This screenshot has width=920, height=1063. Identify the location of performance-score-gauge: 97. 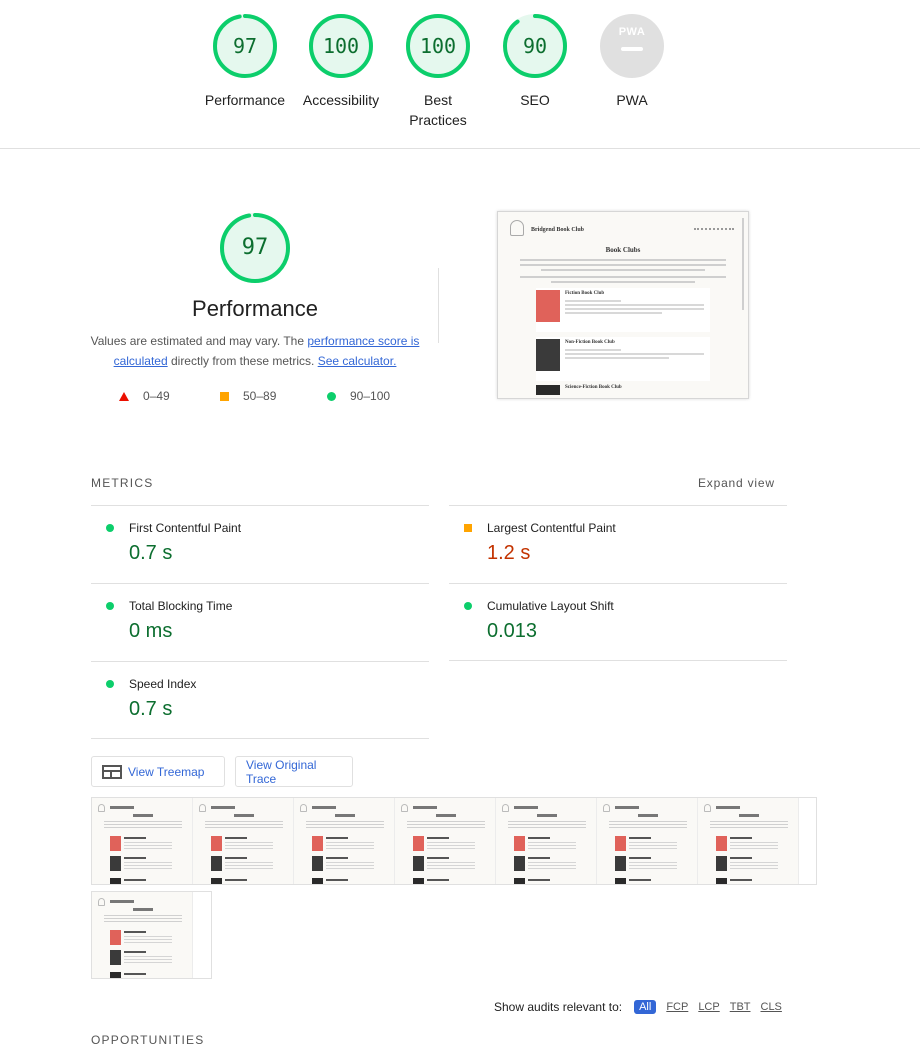
(255, 248).